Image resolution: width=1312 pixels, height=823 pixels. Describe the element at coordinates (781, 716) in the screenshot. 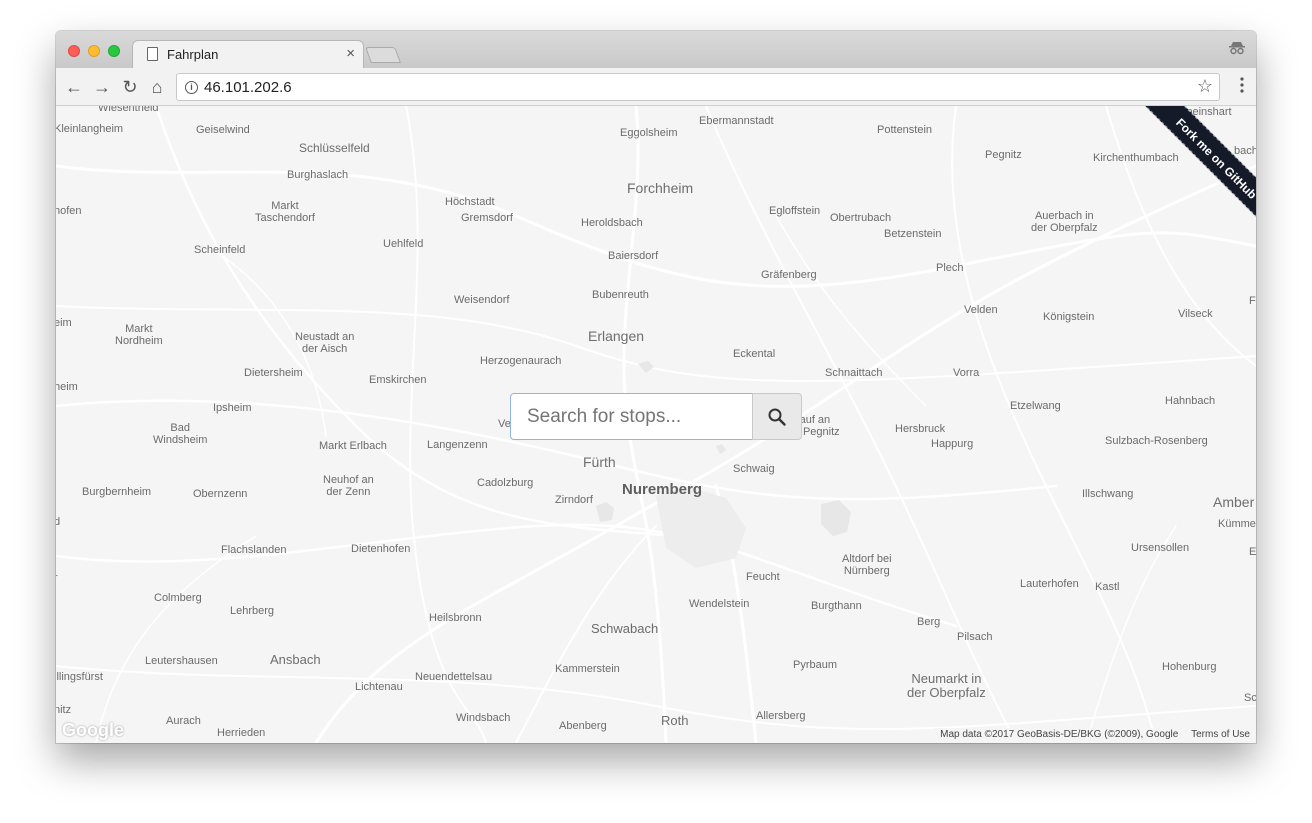

I see `place-label: Allersberg` at that location.